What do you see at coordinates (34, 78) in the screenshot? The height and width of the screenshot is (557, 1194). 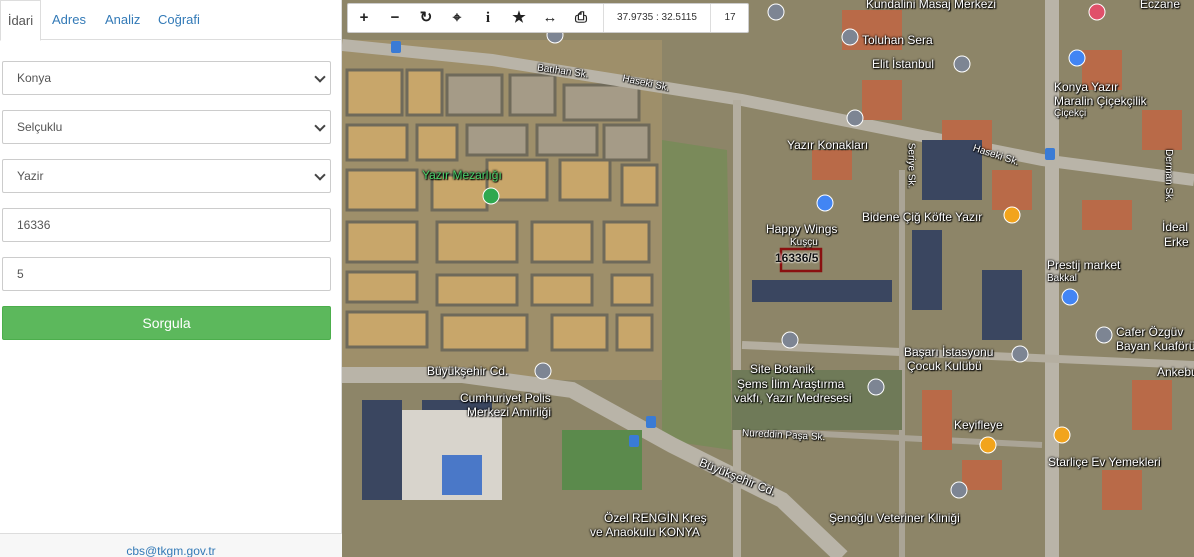 I see `province-value: Konya` at bounding box center [34, 78].